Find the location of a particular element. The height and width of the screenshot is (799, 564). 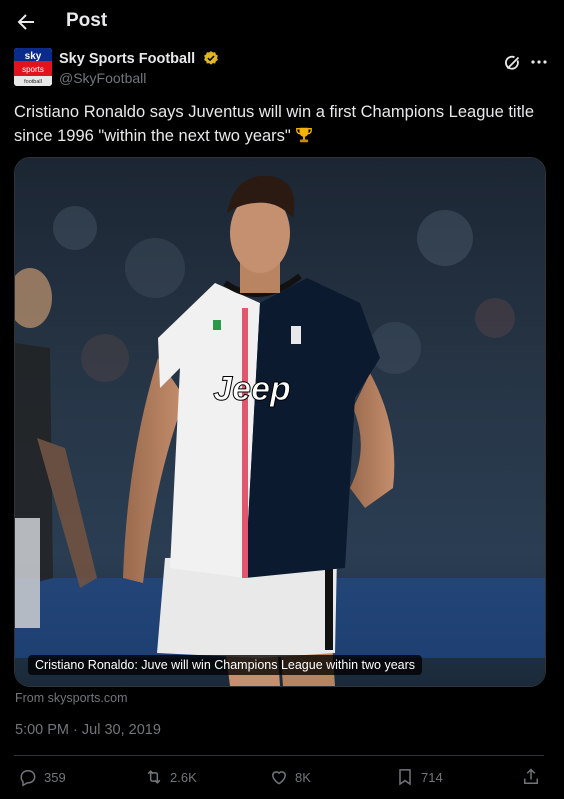

like-count: 8K is located at coordinates (303, 777).